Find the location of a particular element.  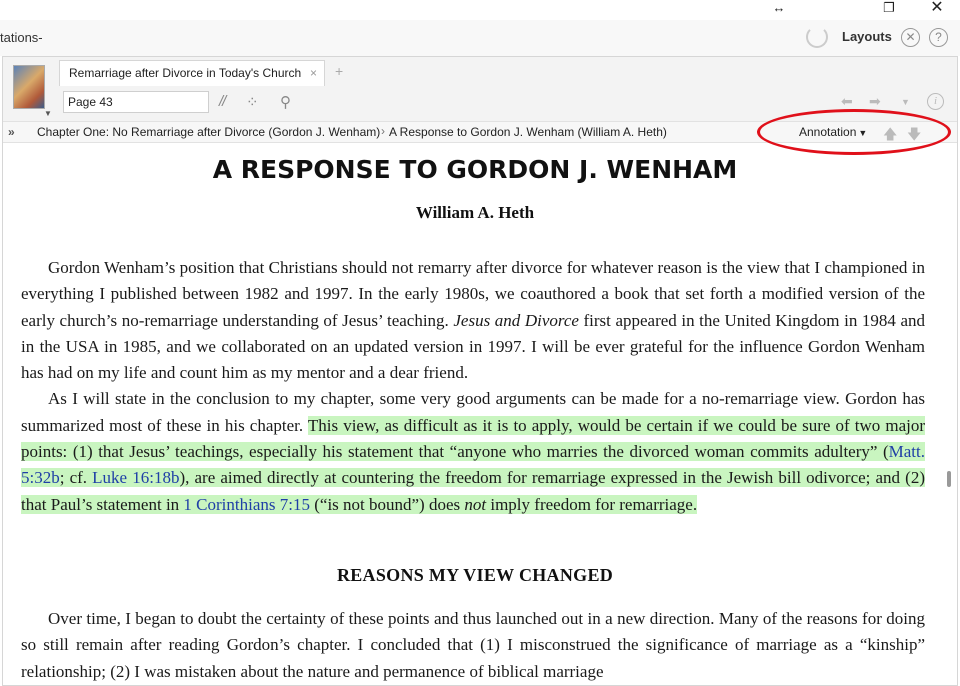

author-name: William A. Heth is located at coordinates (475, 212).